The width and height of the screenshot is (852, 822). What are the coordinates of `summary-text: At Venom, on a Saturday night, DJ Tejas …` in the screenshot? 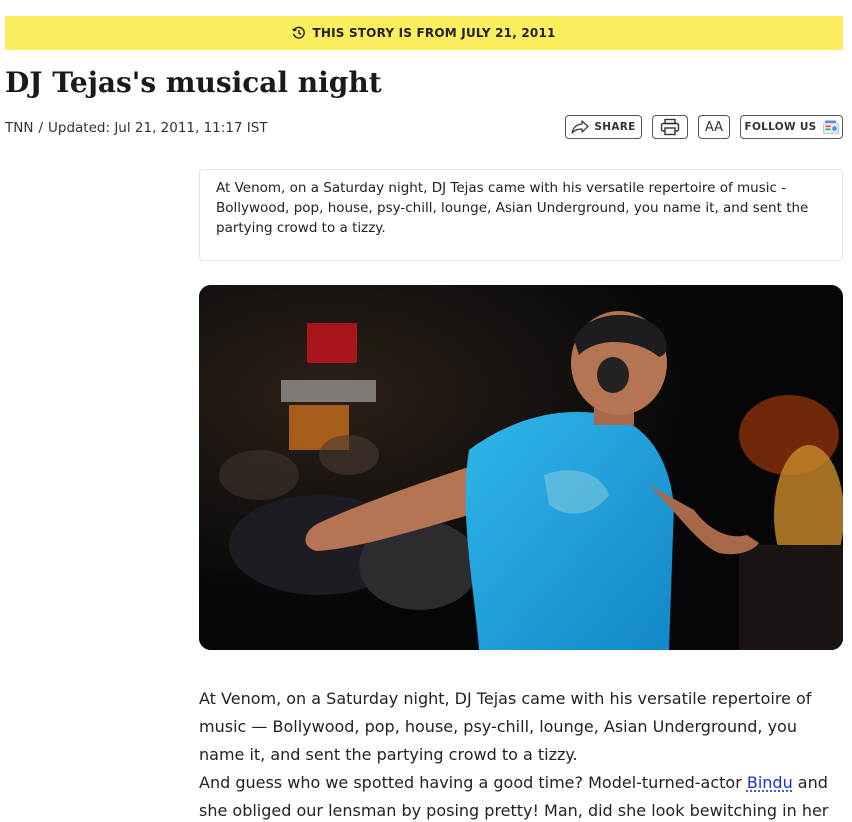 It's located at (512, 208).